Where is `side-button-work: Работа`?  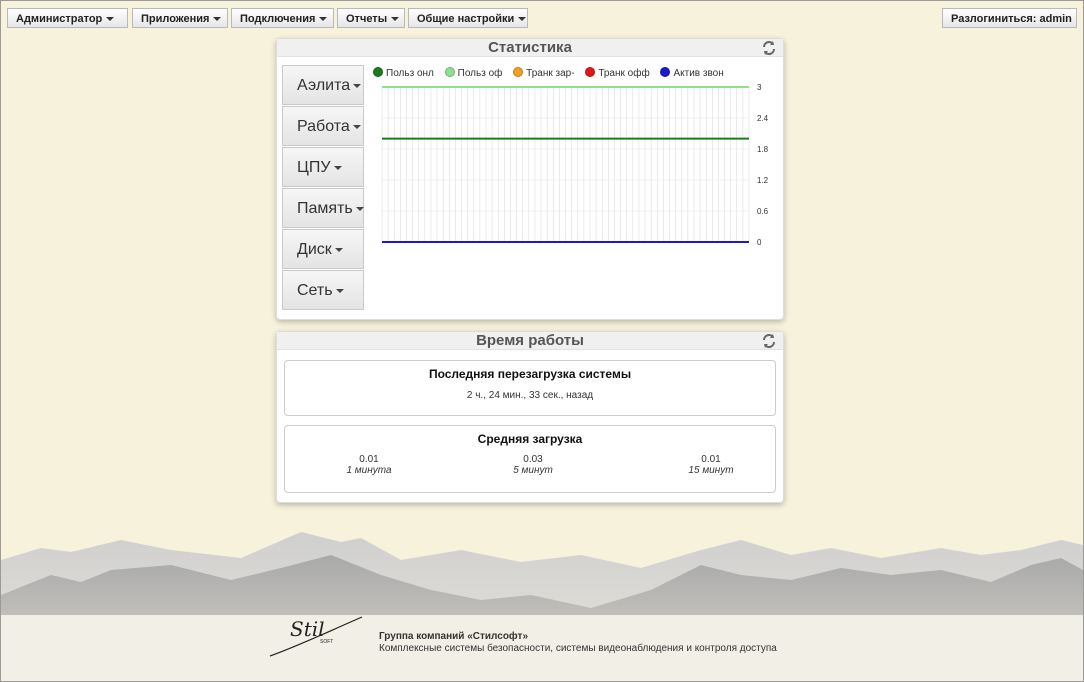
side-button-work: Работа is located at coordinates (323, 126).